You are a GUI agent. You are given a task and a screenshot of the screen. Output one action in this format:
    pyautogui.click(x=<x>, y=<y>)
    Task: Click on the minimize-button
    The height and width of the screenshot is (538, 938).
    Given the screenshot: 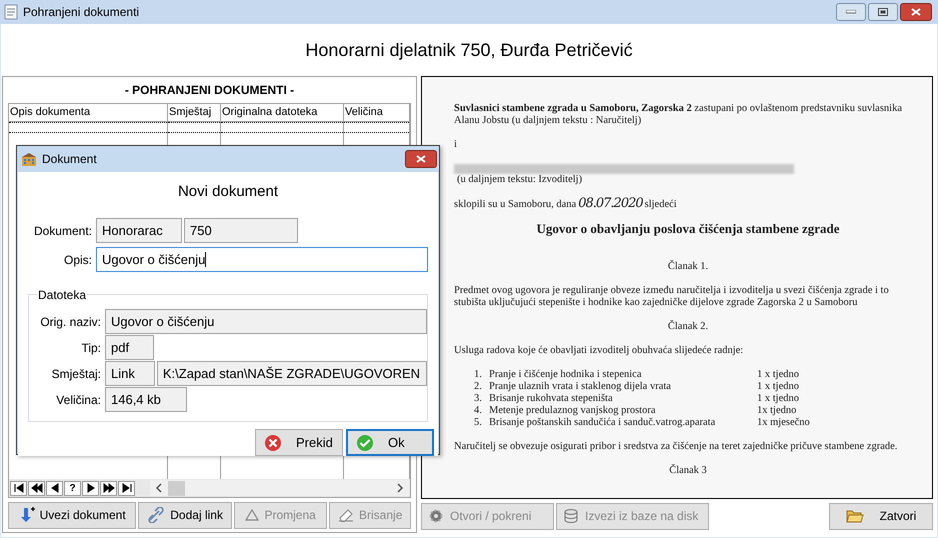 What is the action you would take?
    pyautogui.click(x=851, y=12)
    